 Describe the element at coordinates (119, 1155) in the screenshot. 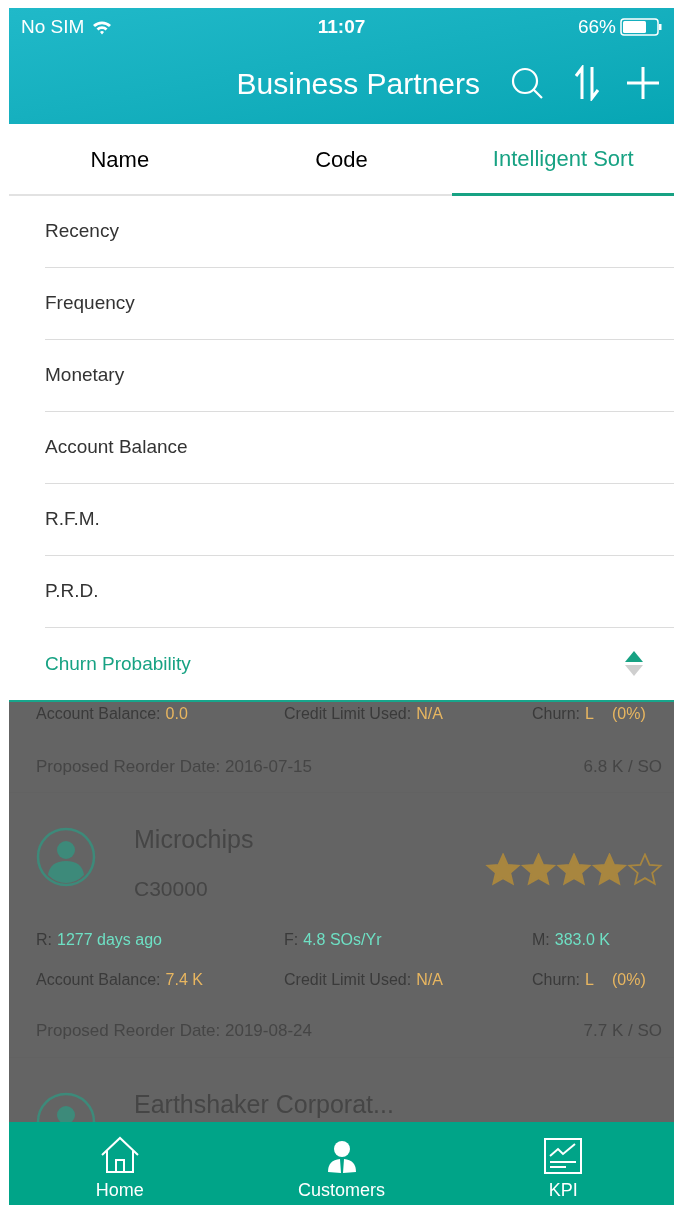

I see `home-icon` at that location.